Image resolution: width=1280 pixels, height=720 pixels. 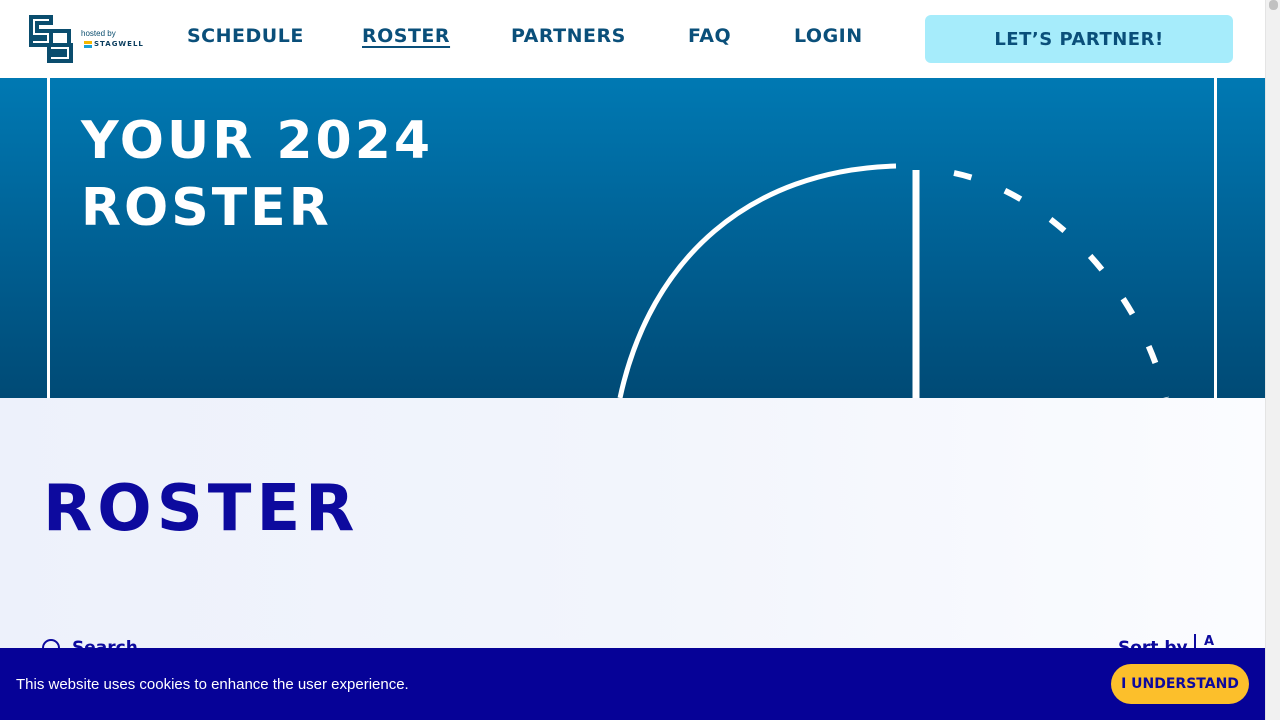 What do you see at coordinates (1273, 5) in the screenshot?
I see `scrollbar-thumb` at bounding box center [1273, 5].